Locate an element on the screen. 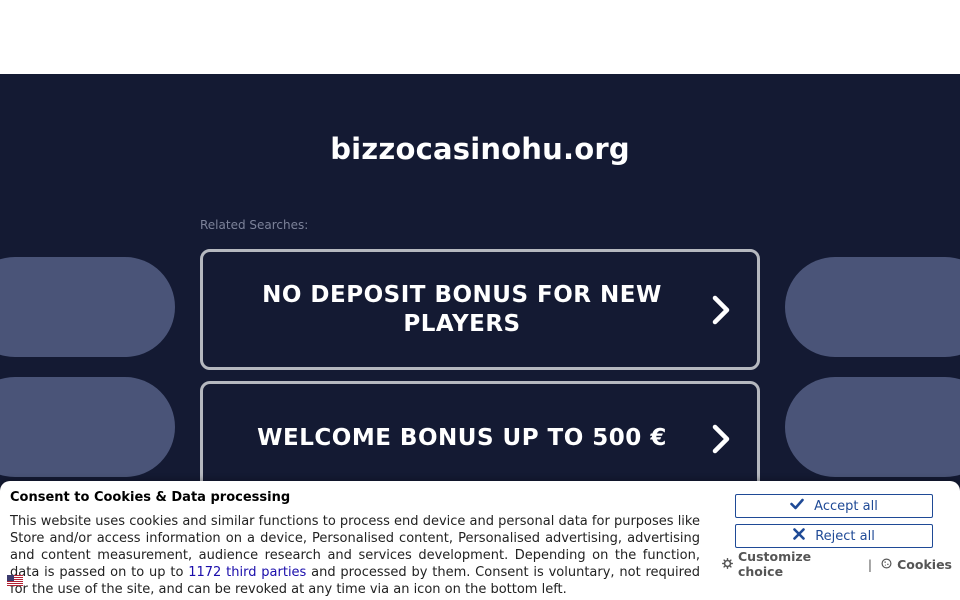 This screenshot has height=600, width=960. accept-all-label: Accept all is located at coordinates (846, 506).